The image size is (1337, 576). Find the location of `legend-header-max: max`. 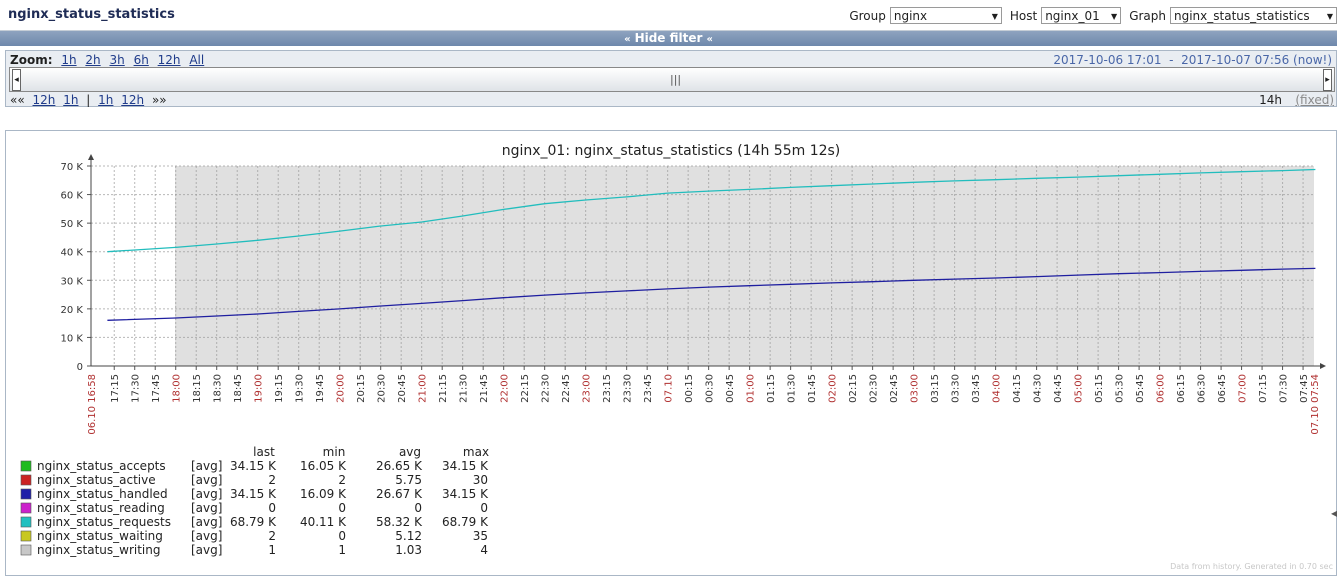

legend-header-max: max is located at coordinates (476, 452).